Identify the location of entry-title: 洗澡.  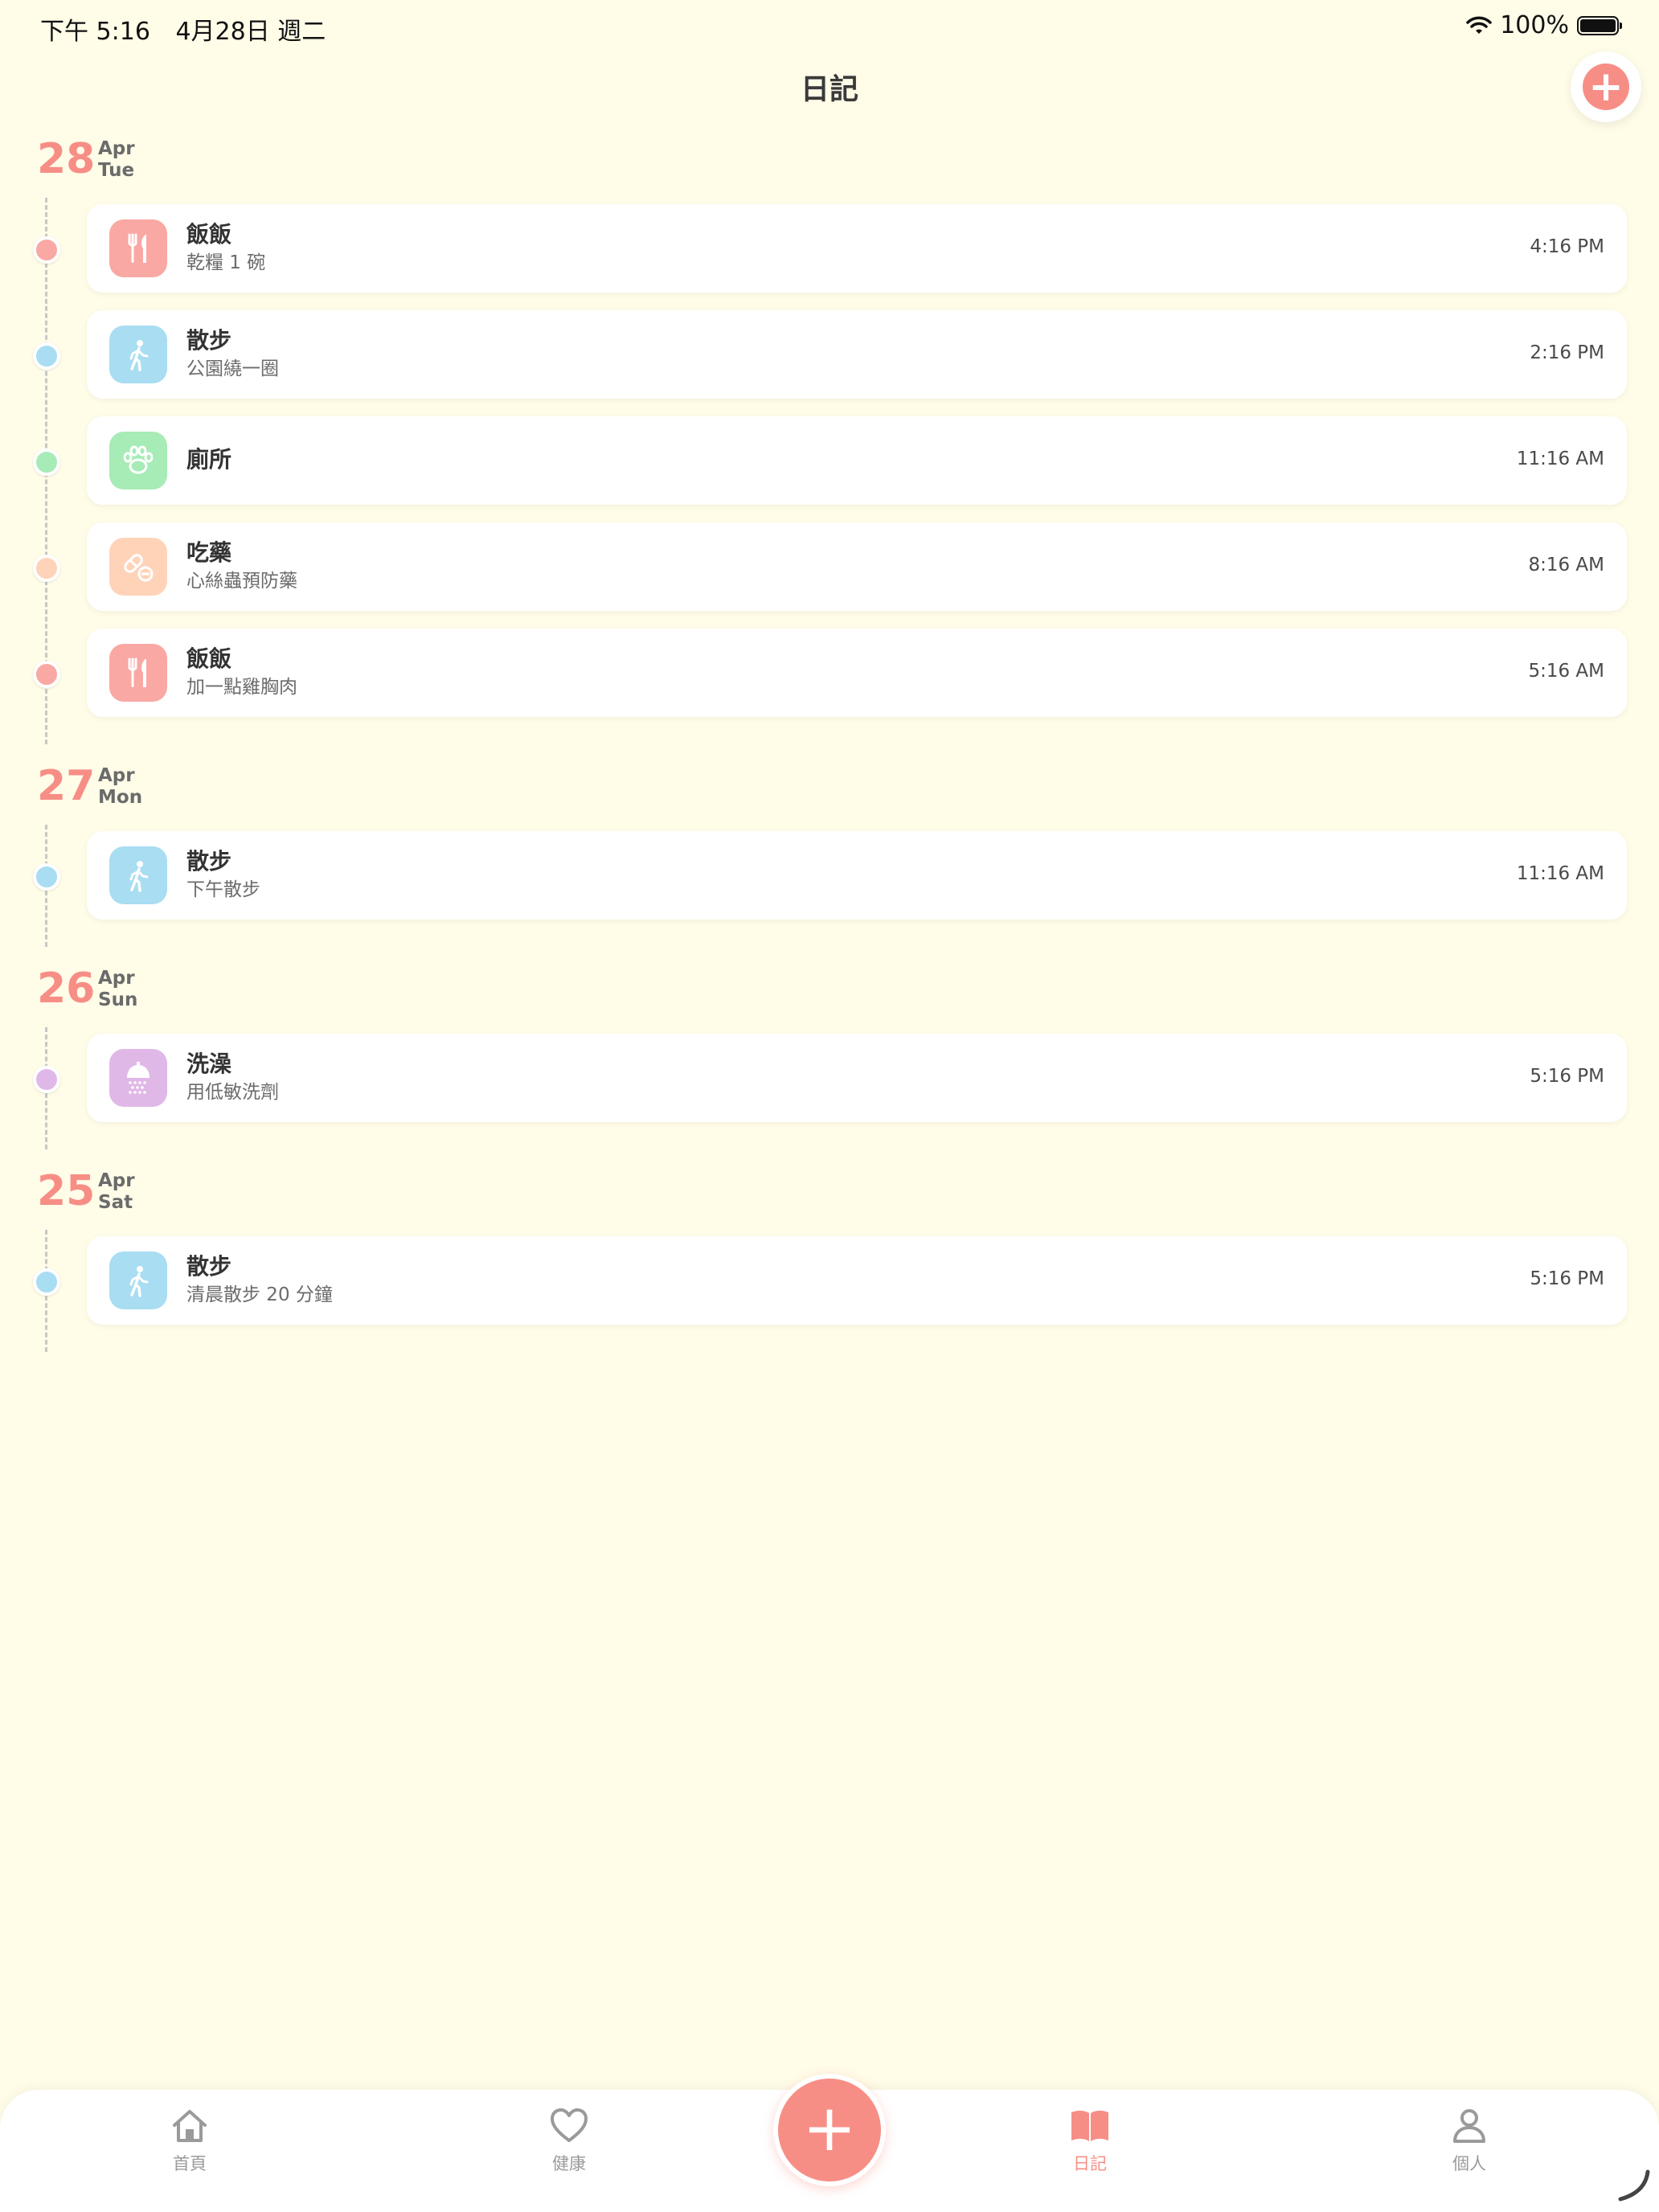
(209, 1064).